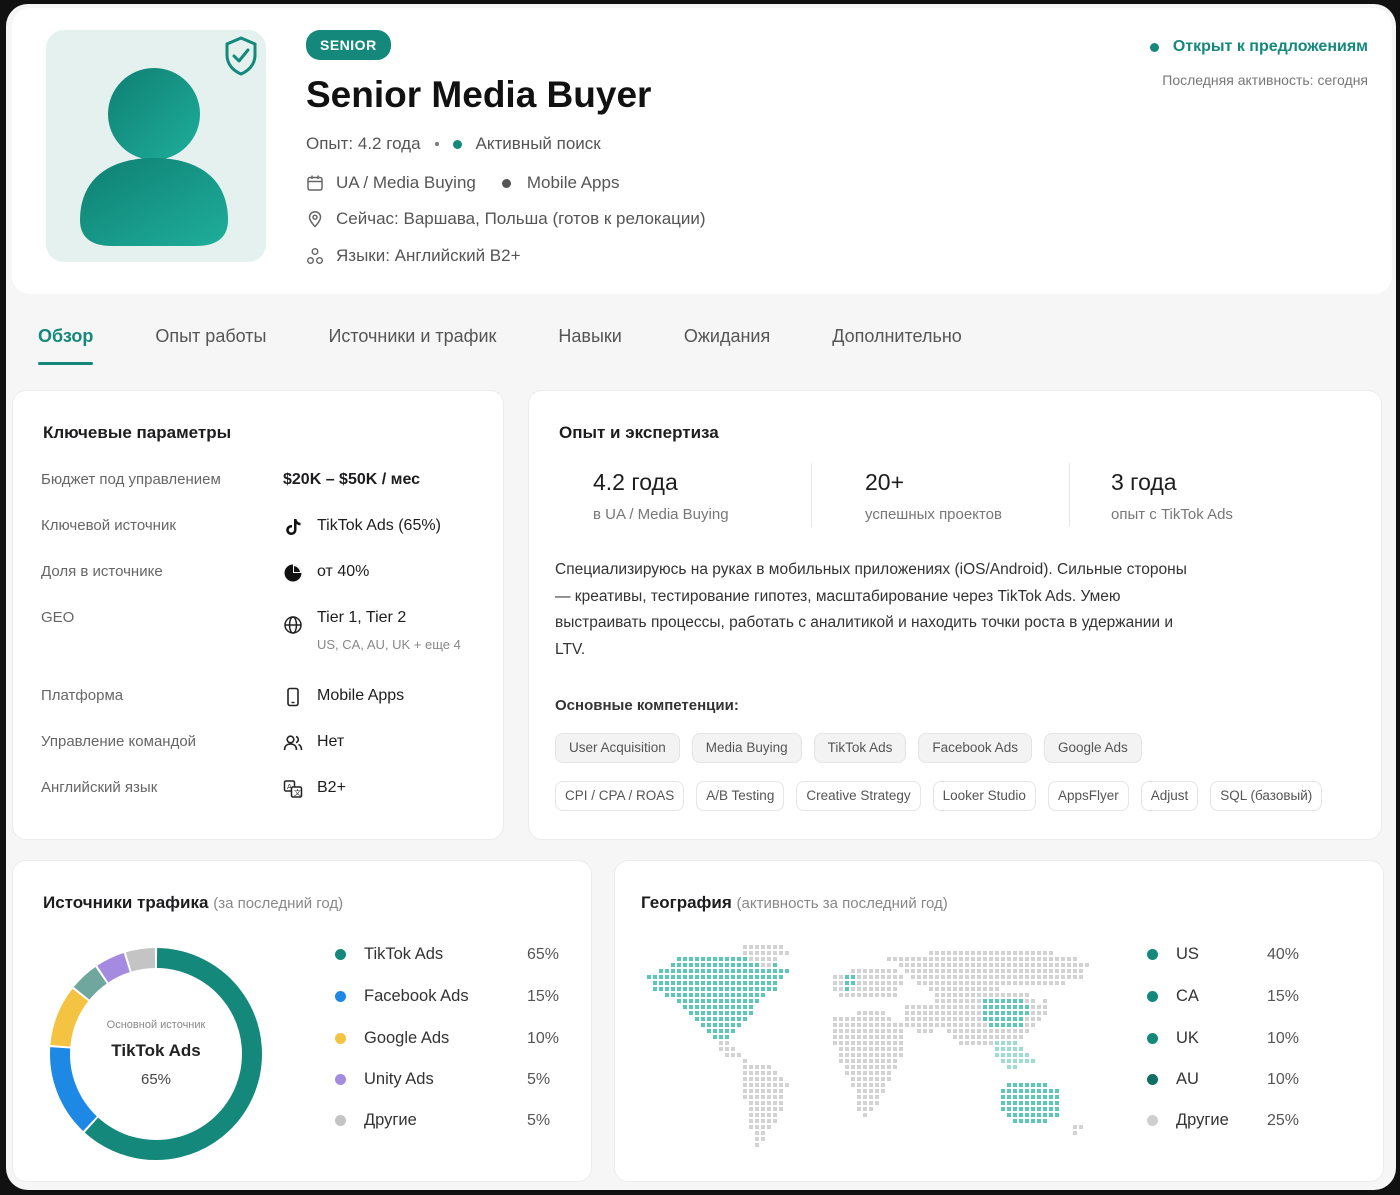 This screenshot has width=1400, height=1195. Describe the element at coordinates (66, 345) in the screenshot. I see `tab-overview: Обзор` at that location.